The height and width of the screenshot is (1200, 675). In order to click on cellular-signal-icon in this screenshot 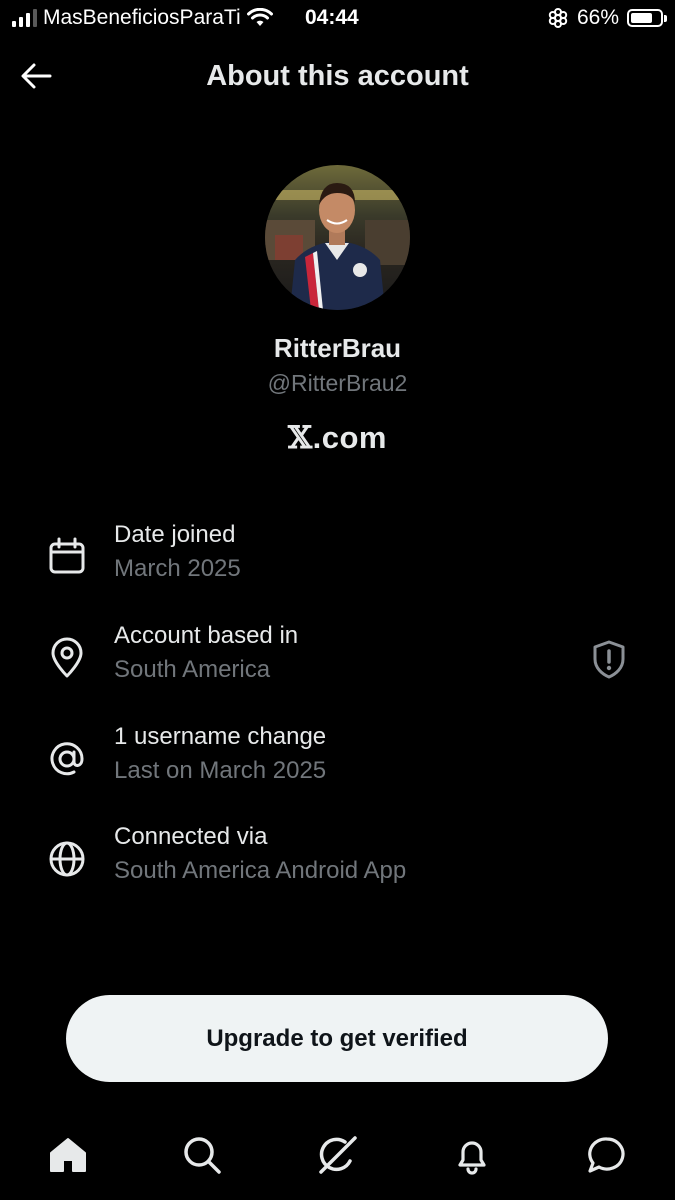, I will do `click(24, 18)`.